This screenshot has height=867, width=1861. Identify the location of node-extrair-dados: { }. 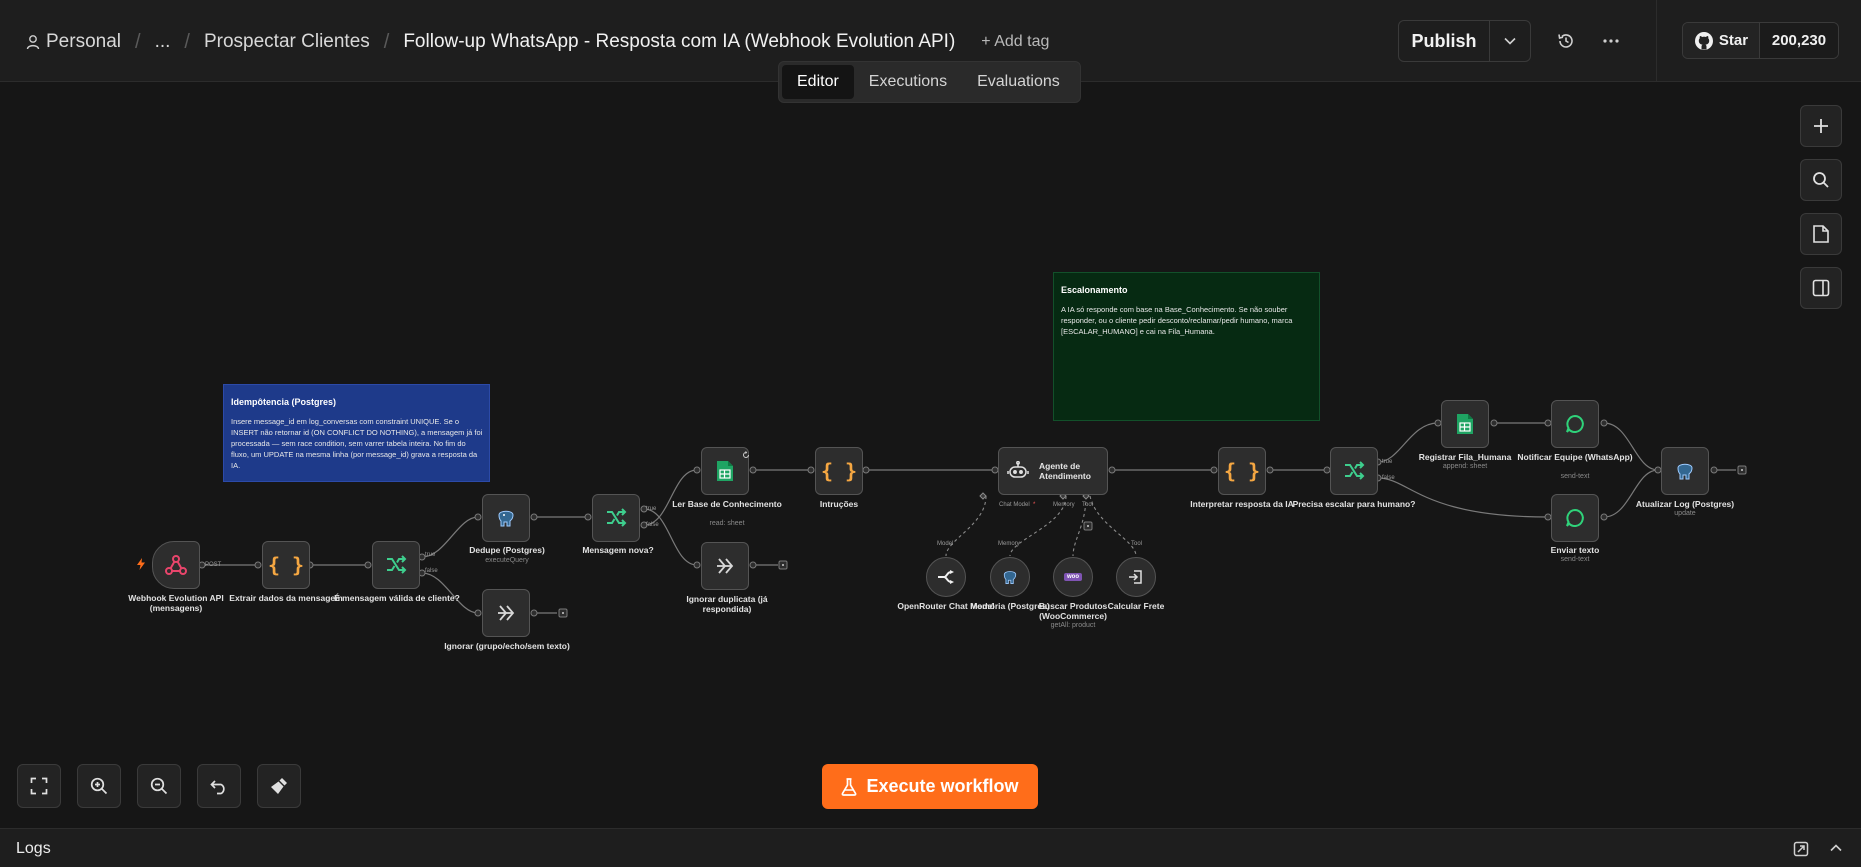
(286, 565).